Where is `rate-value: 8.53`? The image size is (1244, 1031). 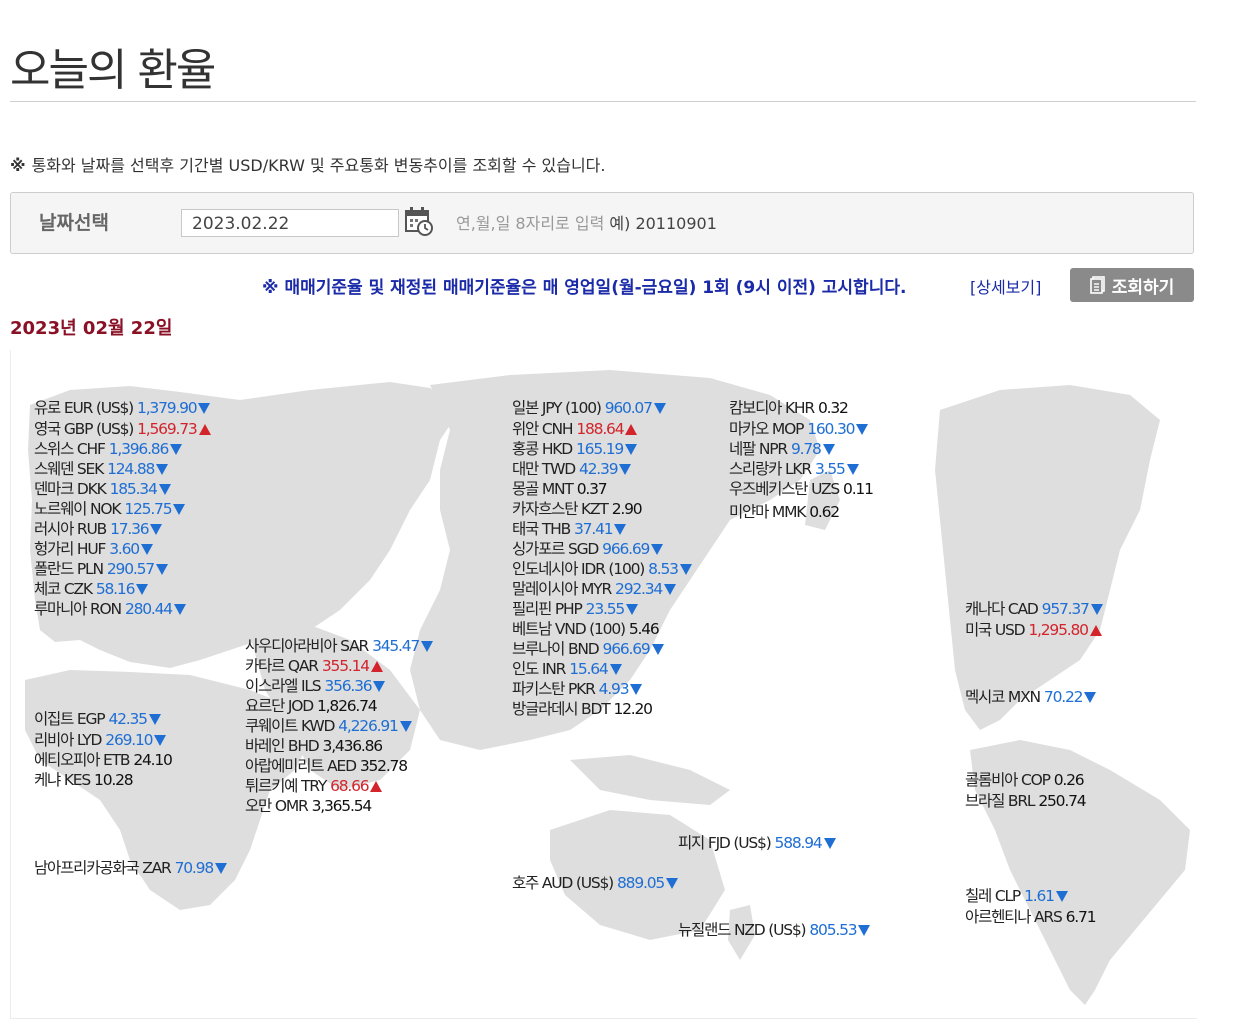 rate-value: 8.53 is located at coordinates (663, 569).